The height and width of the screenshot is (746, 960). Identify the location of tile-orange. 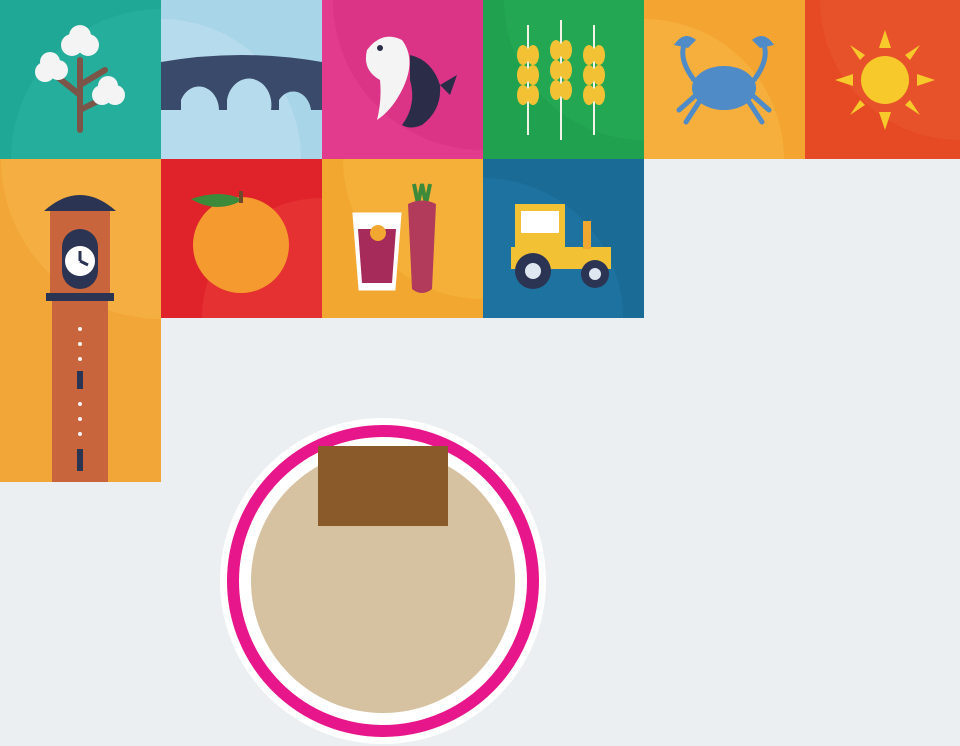
(241, 238).